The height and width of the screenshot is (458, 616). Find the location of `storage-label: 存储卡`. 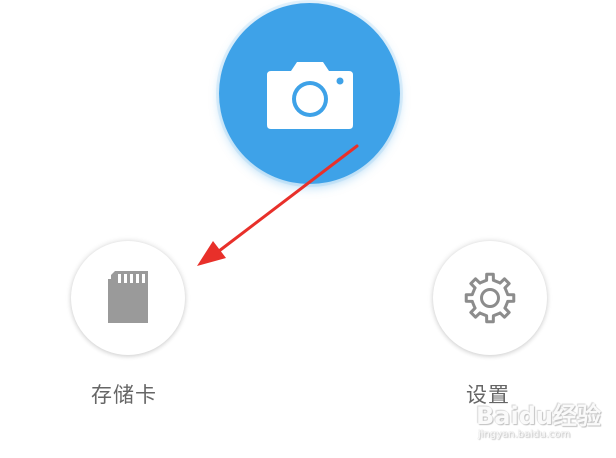

storage-label: 存储卡 is located at coordinates (124, 395).